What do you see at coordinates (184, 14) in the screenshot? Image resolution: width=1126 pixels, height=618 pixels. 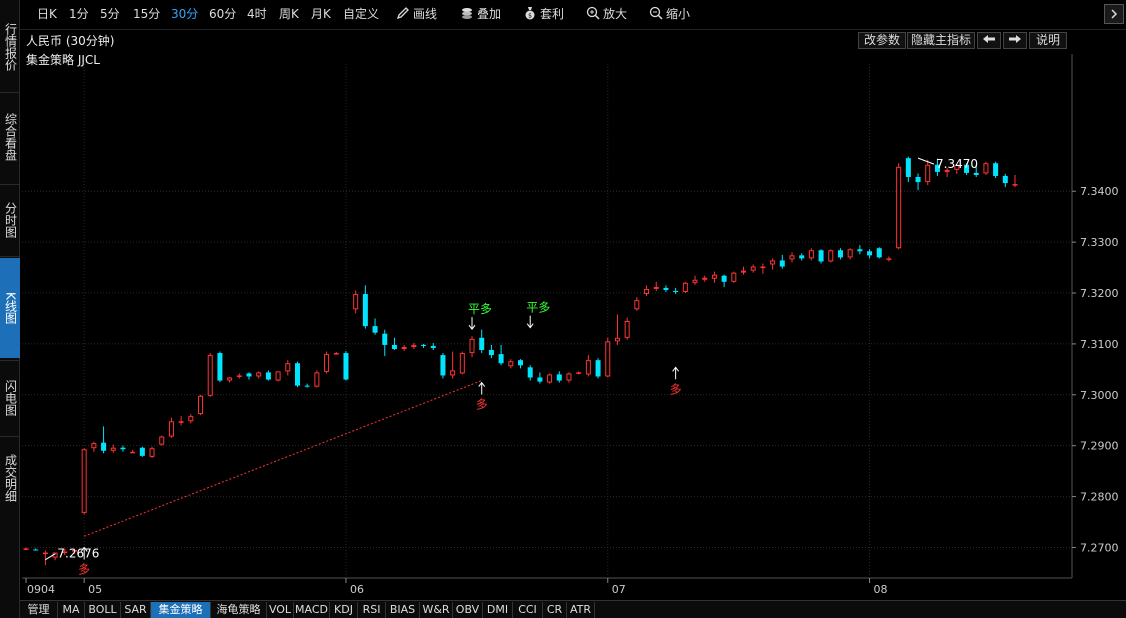 I see `period-30min: 30分` at bounding box center [184, 14].